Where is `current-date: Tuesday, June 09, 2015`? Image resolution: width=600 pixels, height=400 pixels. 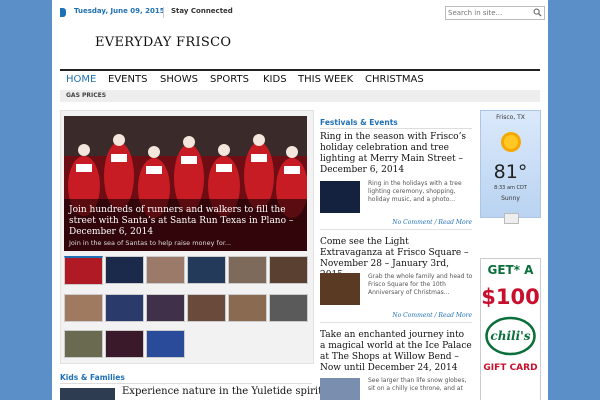 current-date: Tuesday, June 09, 2015 is located at coordinates (119, 11).